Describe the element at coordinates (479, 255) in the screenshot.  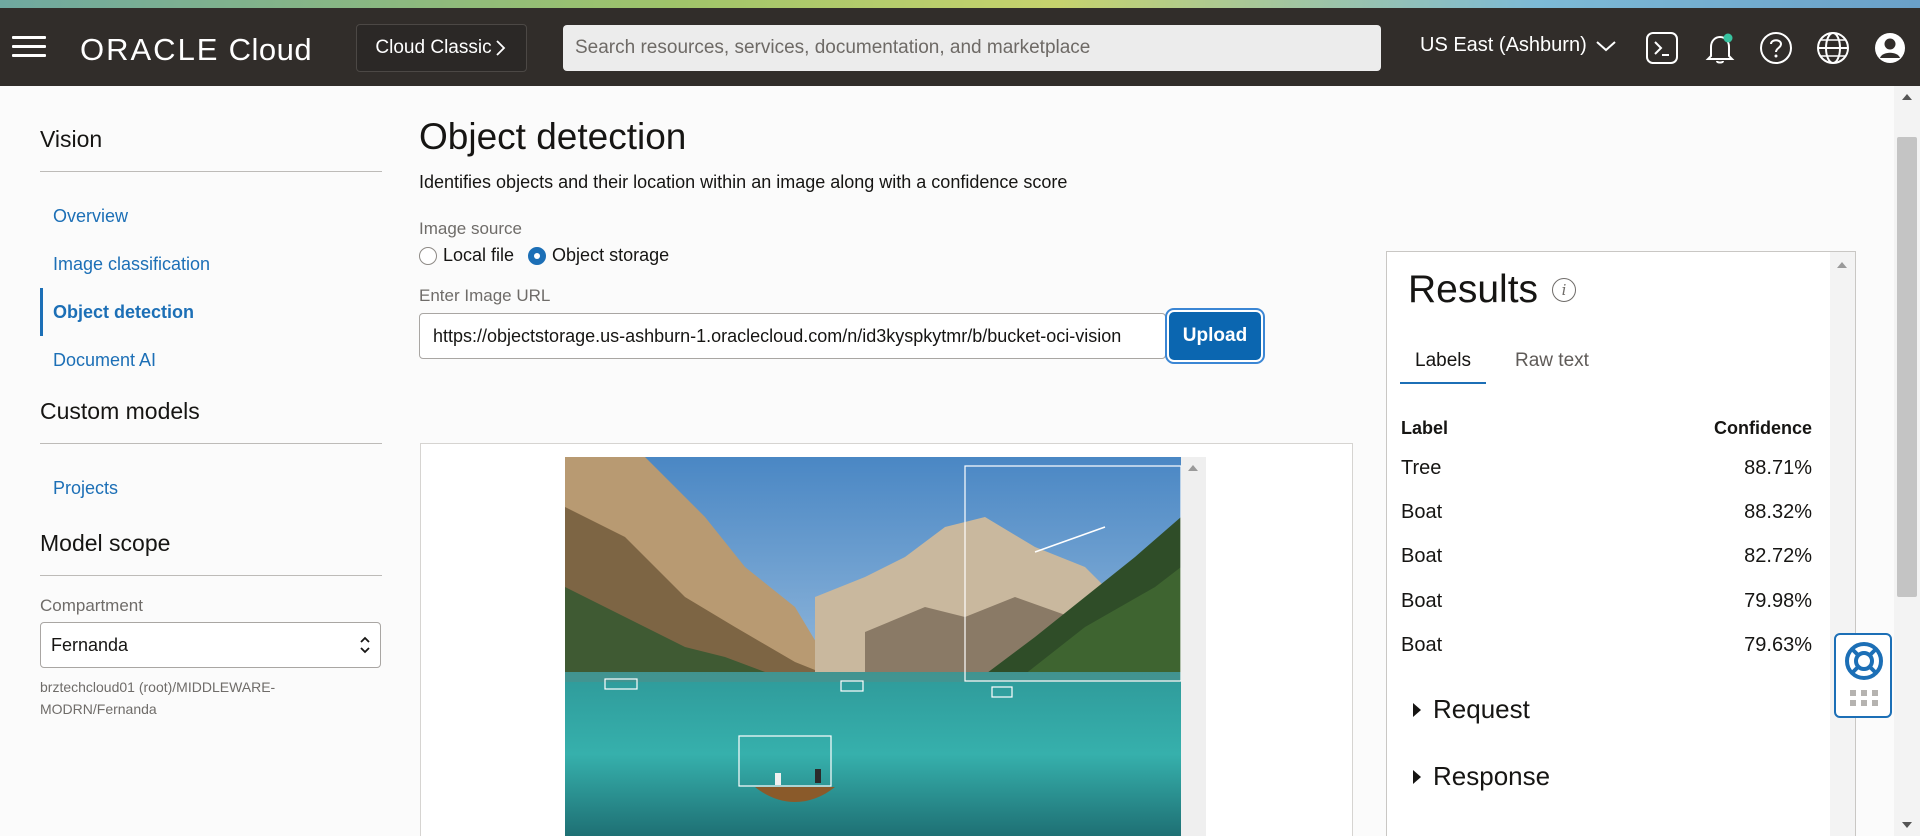
I see `radio-local-file-label: Local file` at that location.